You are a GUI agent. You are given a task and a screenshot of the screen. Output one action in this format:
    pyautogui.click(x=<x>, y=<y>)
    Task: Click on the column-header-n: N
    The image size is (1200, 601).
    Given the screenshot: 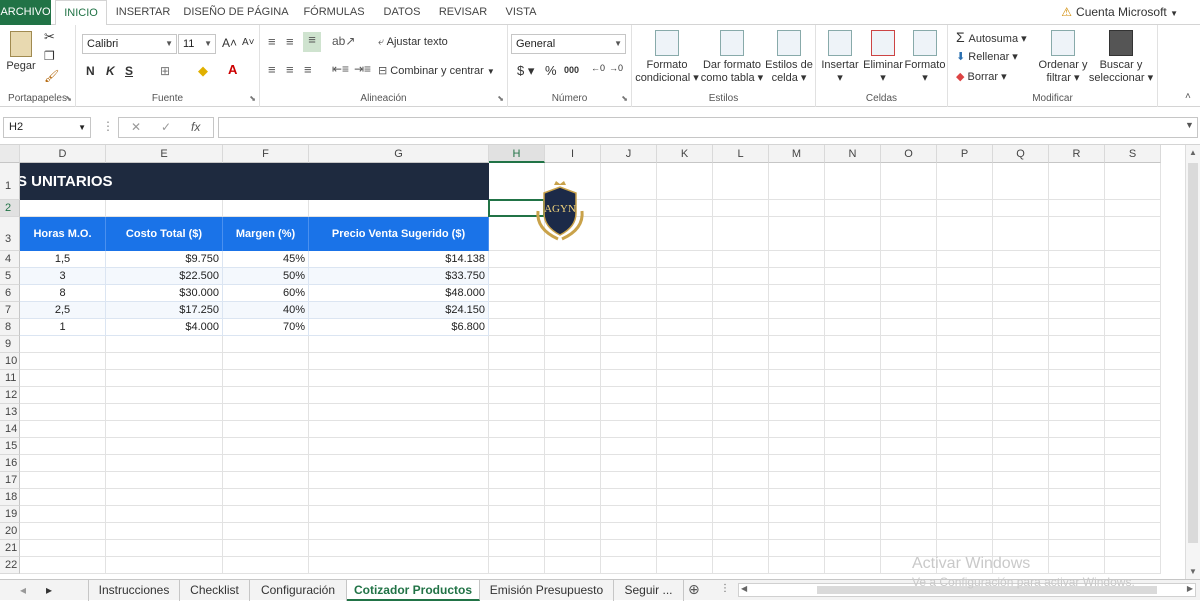 What is the action you would take?
    pyautogui.click(x=853, y=154)
    